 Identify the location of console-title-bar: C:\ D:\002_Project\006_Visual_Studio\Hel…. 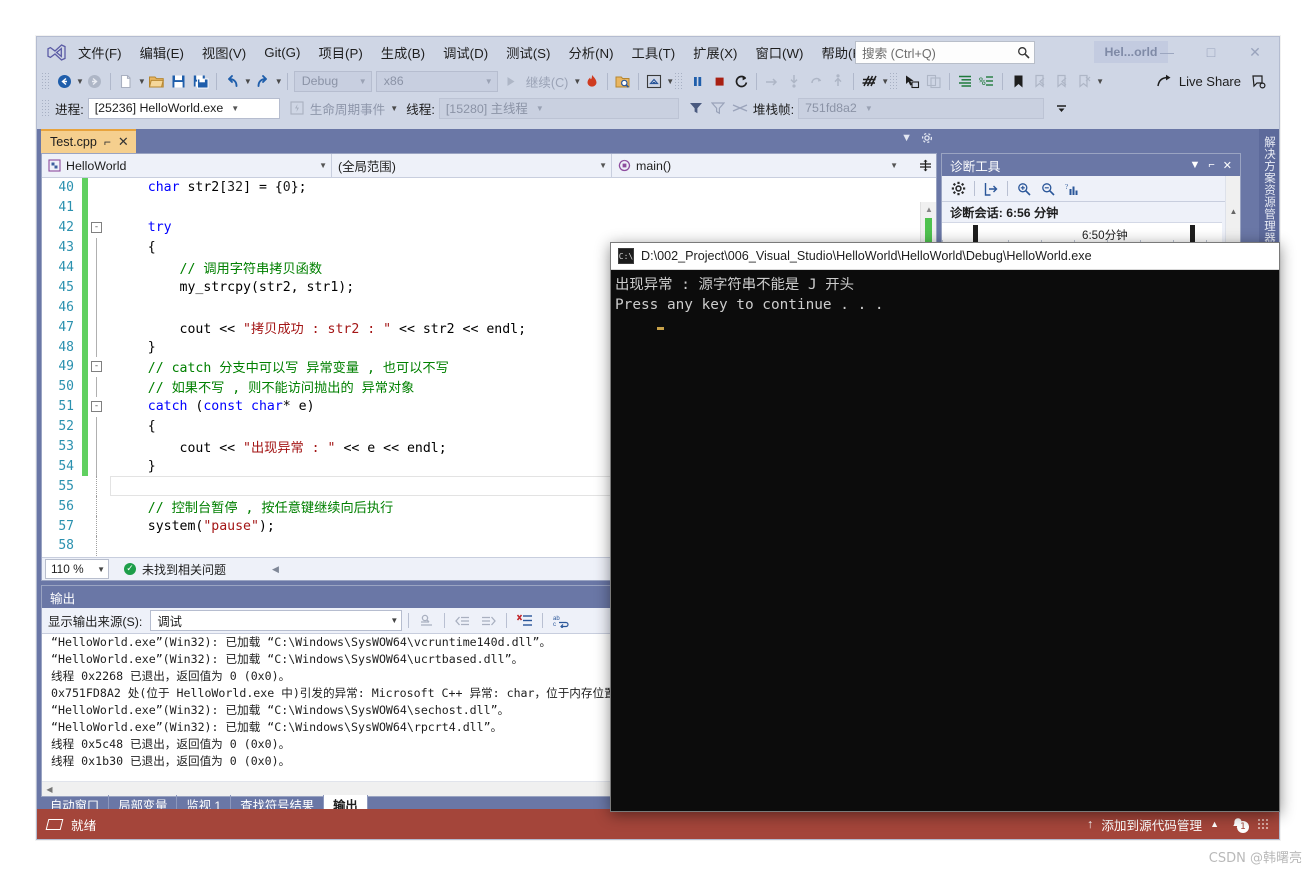
(945, 256).